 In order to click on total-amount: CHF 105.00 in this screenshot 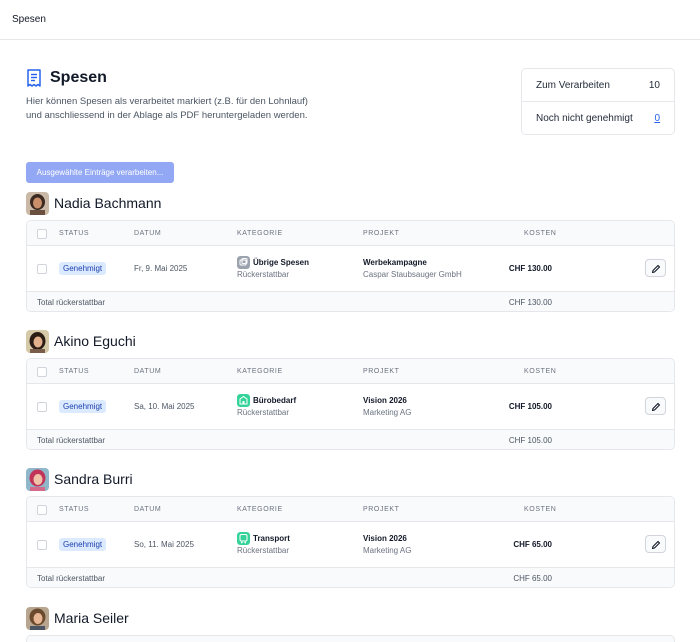, I will do `click(530, 440)`.